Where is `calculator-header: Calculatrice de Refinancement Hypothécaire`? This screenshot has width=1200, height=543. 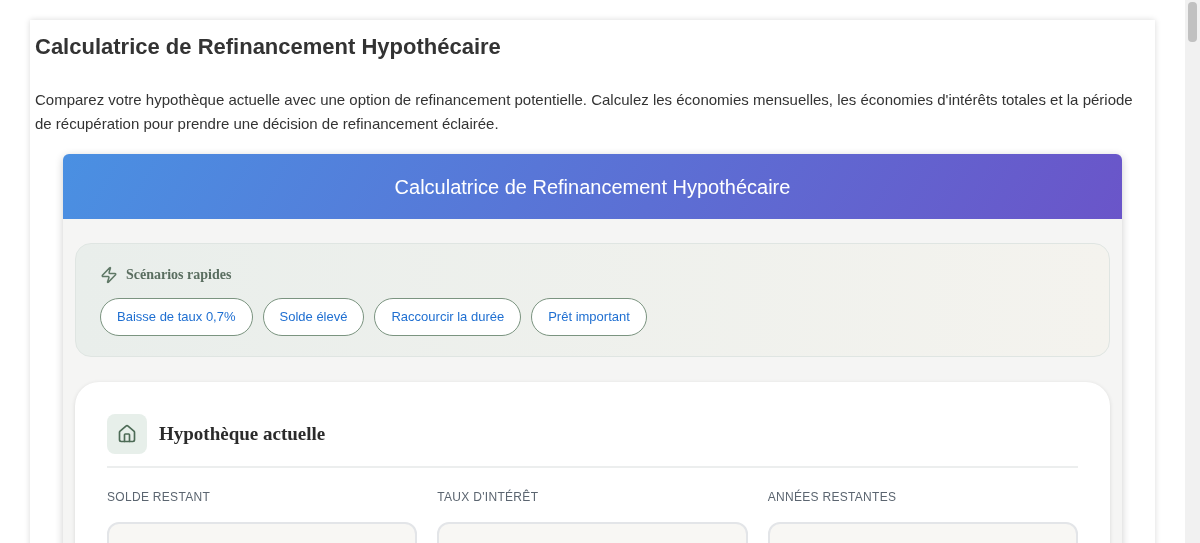
calculator-header: Calculatrice de Refinancement Hypothécaire is located at coordinates (592, 186).